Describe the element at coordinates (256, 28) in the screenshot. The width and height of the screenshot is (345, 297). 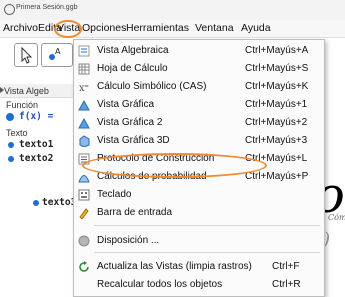
I see `menu-ayuda: Ayuda` at that location.